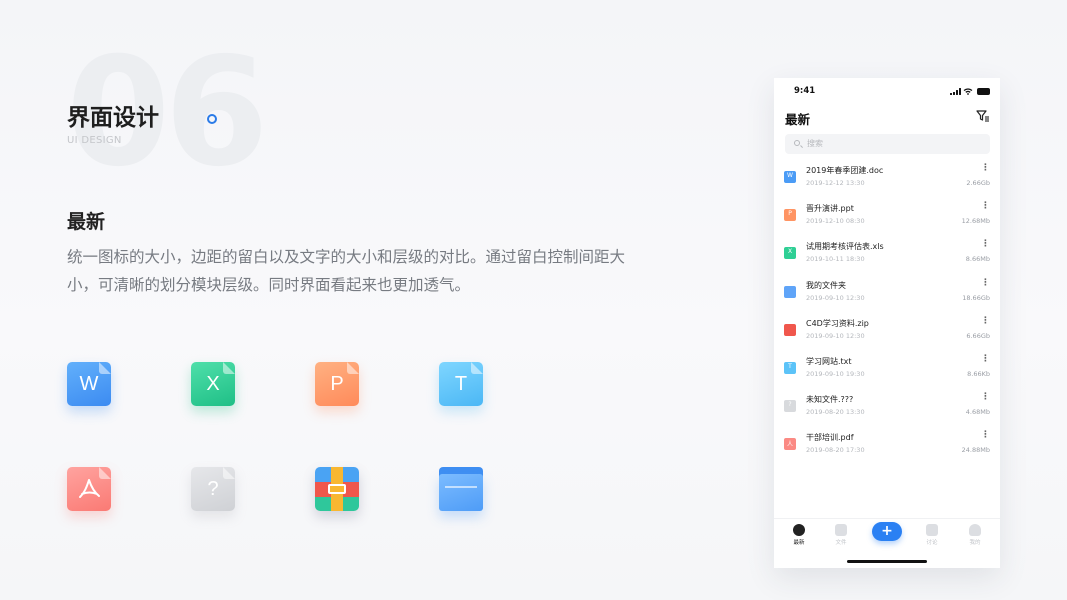  I want to click on file-row: P 晋升演讲.ppt 2019-12-10 08:30 12.68Mb ⋮, so click(887, 217).